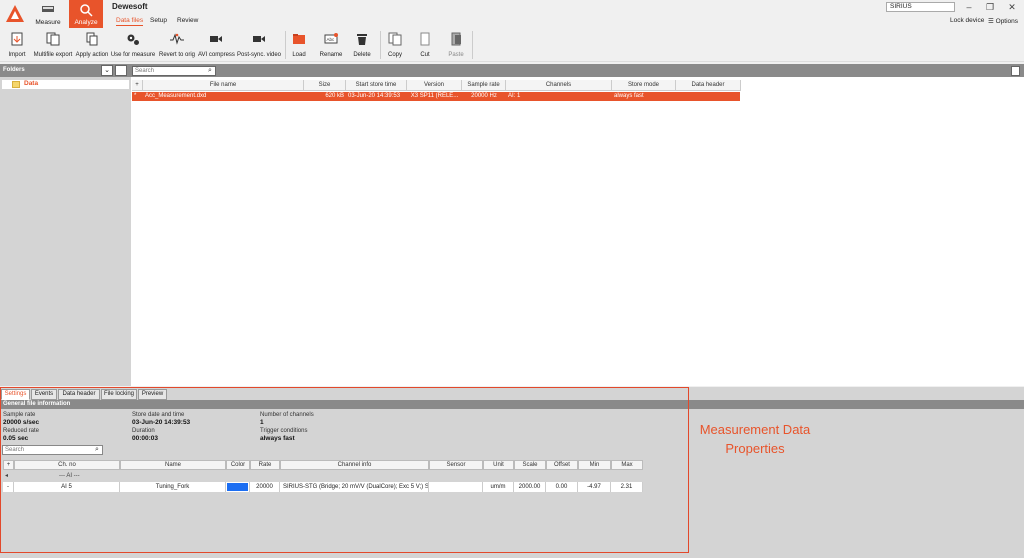  I want to click on new-folder-icon, so click(121, 70).